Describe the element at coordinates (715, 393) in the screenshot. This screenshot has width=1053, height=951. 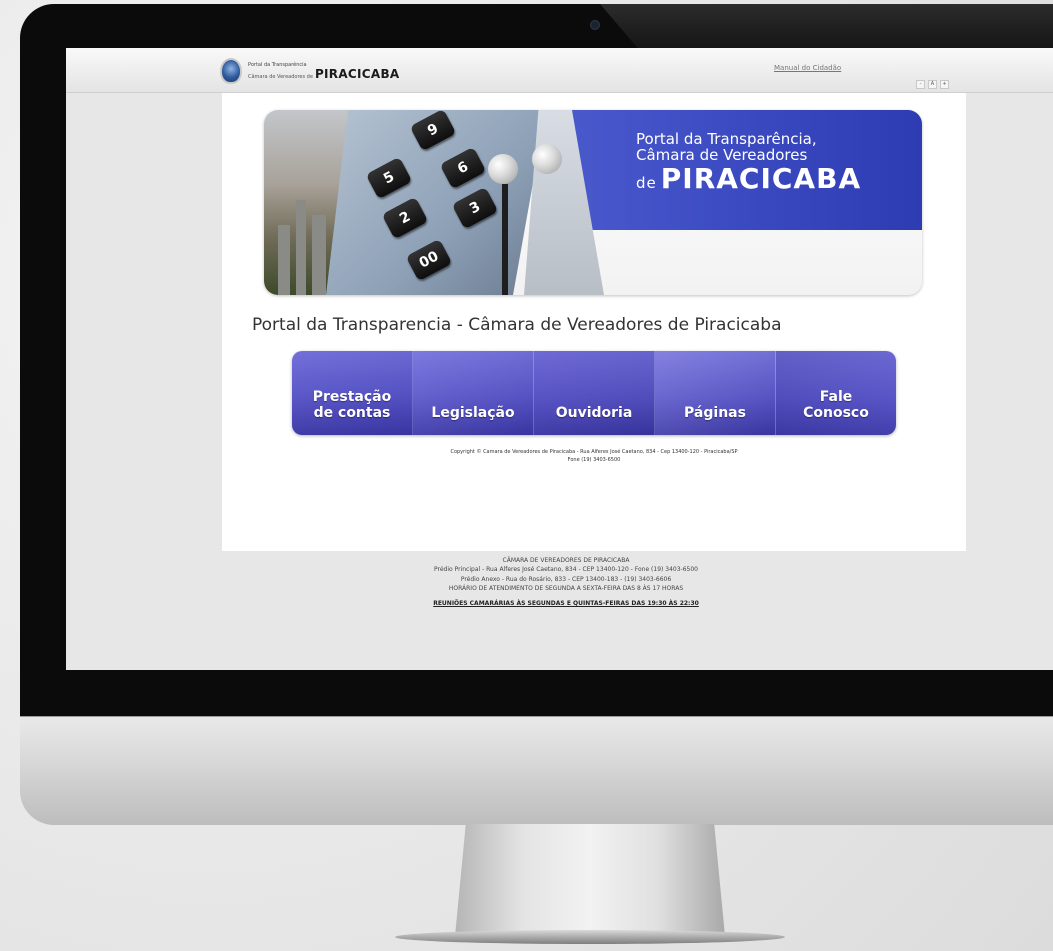
I see `nav-paginas: Páginas` at that location.